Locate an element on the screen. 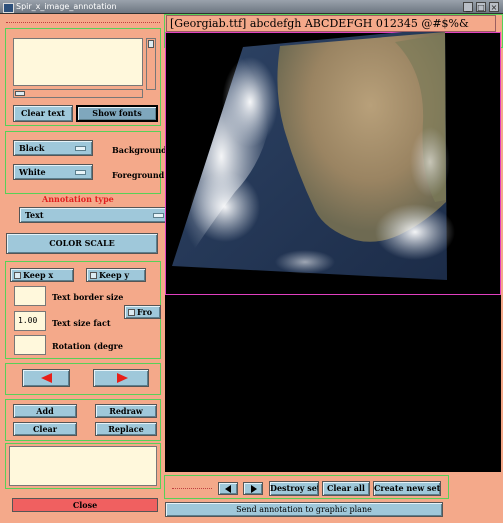  minimize-button: _ is located at coordinates (468, 7).